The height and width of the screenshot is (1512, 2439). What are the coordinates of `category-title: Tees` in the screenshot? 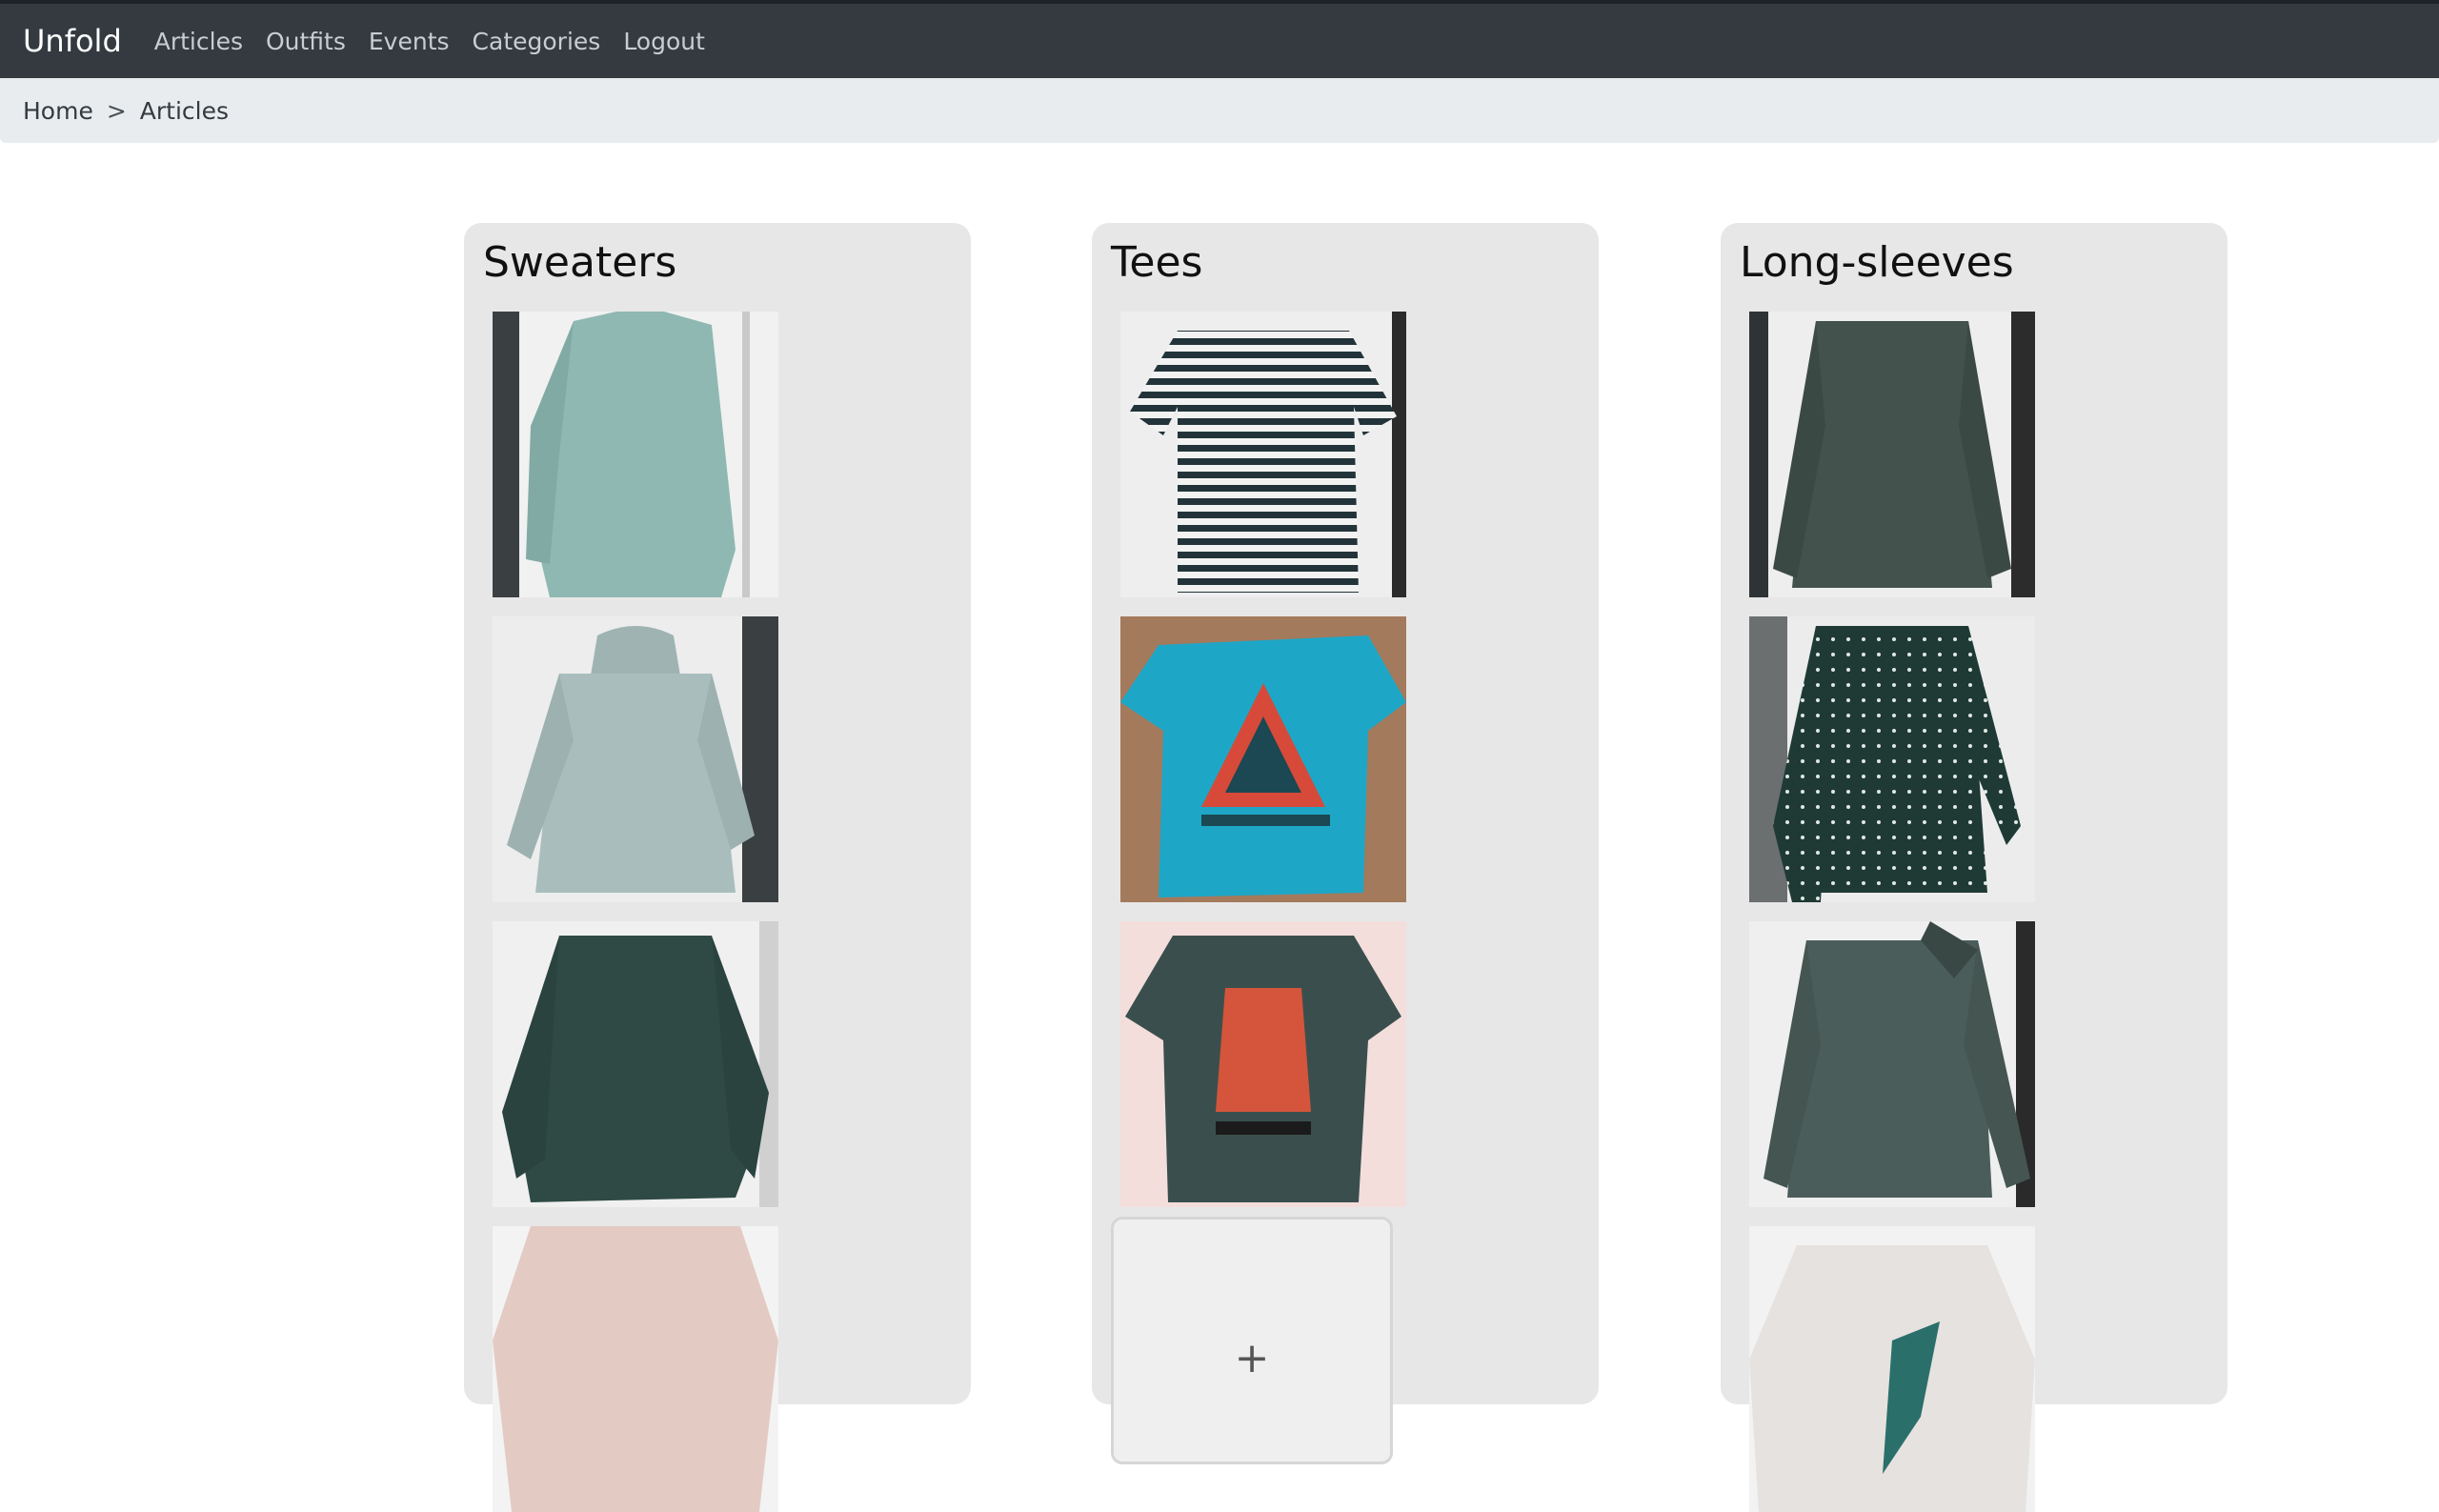 It's located at (1157, 263).